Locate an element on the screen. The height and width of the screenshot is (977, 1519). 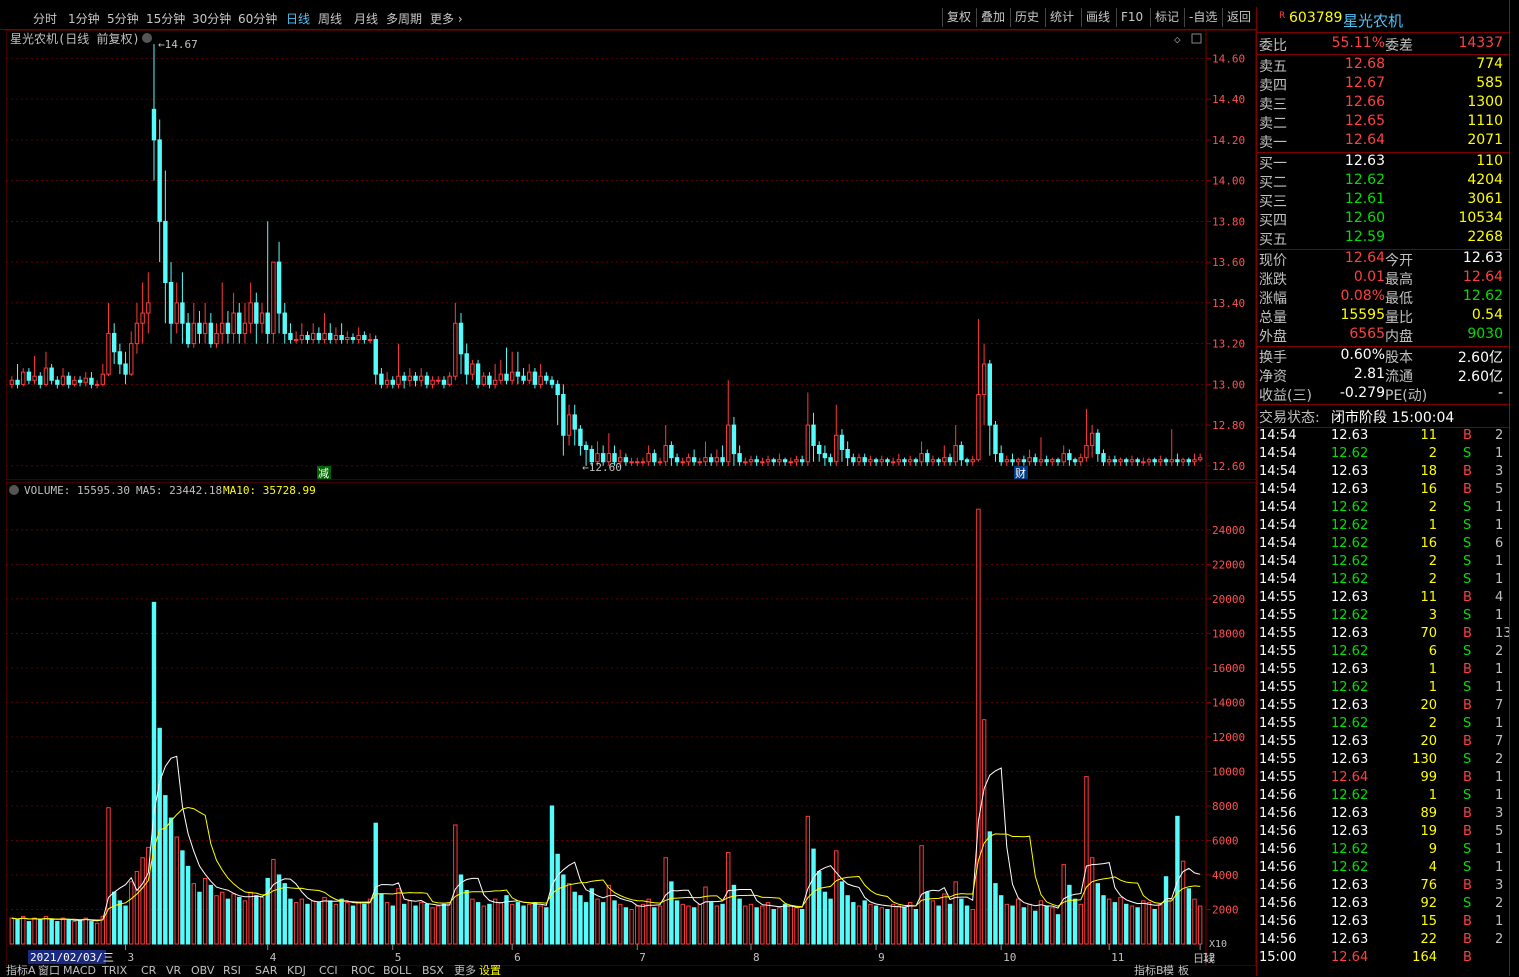
tick-volume: 1 is located at coordinates (1432, 795).